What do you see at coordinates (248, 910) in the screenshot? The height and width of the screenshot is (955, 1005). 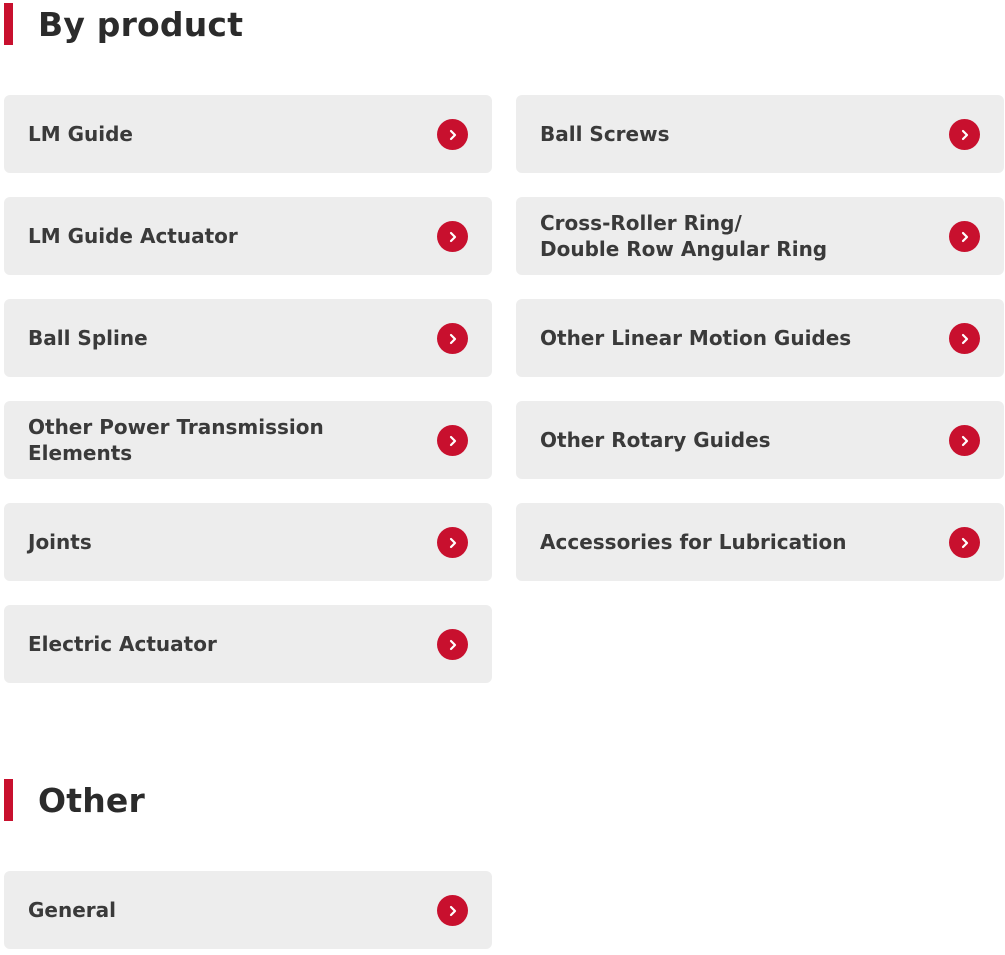 I see `other-link-general: General` at bounding box center [248, 910].